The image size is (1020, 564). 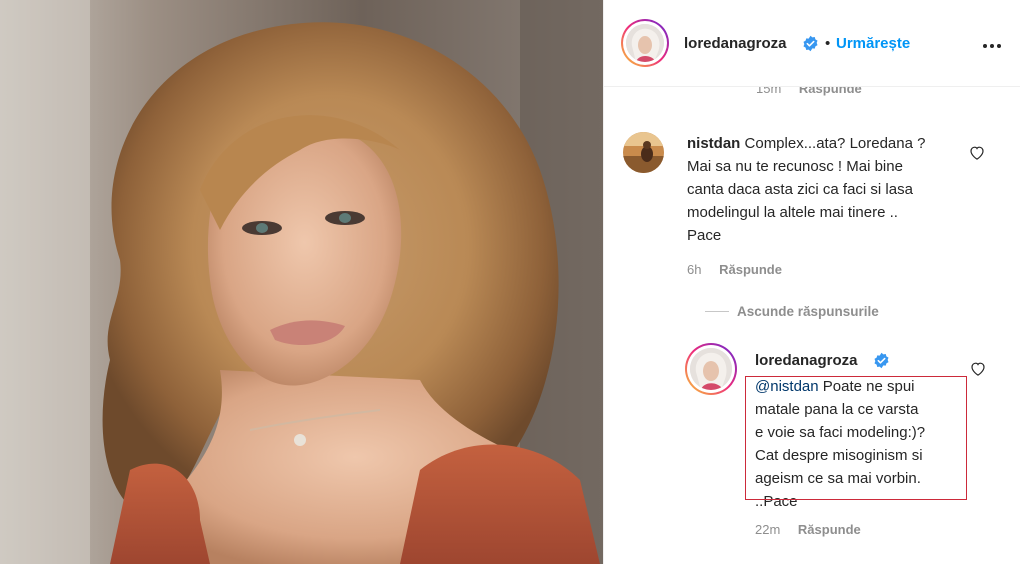 I want to click on more-horizontal-icon, so click(x=992, y=45).